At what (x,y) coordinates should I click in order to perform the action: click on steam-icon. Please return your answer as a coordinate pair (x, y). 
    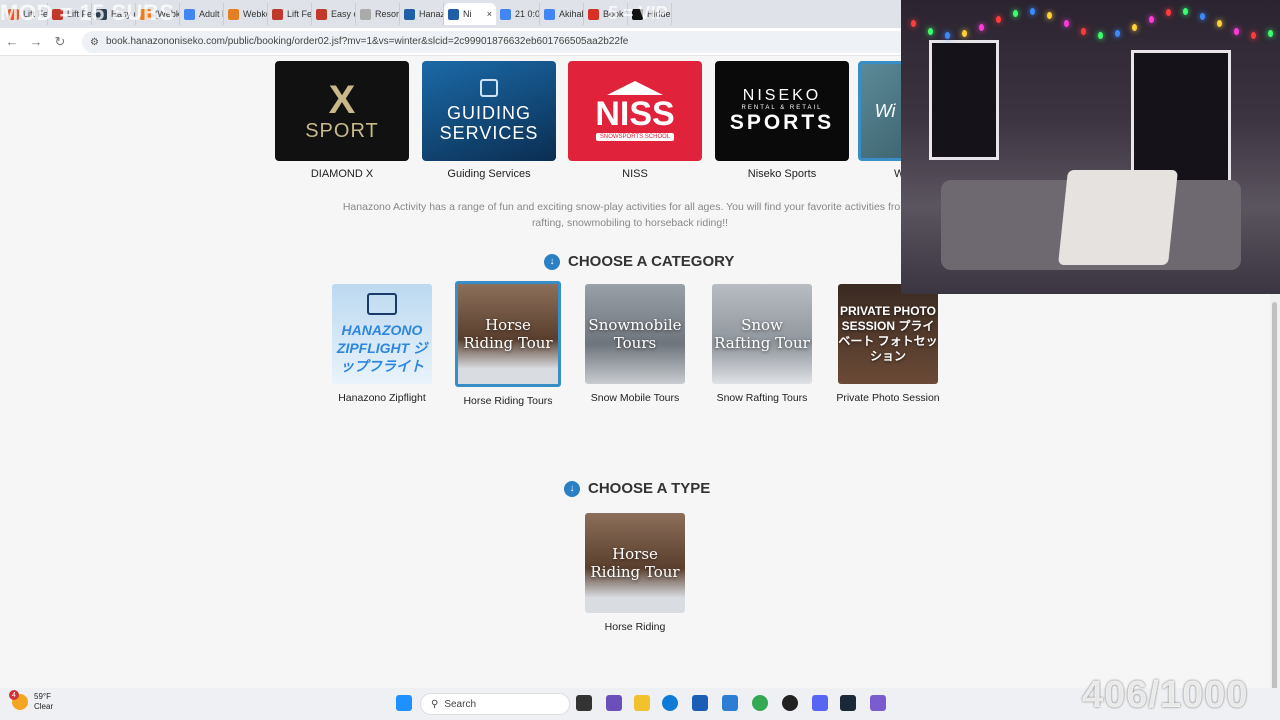
    Looking at the image, I should click on (848, 703).